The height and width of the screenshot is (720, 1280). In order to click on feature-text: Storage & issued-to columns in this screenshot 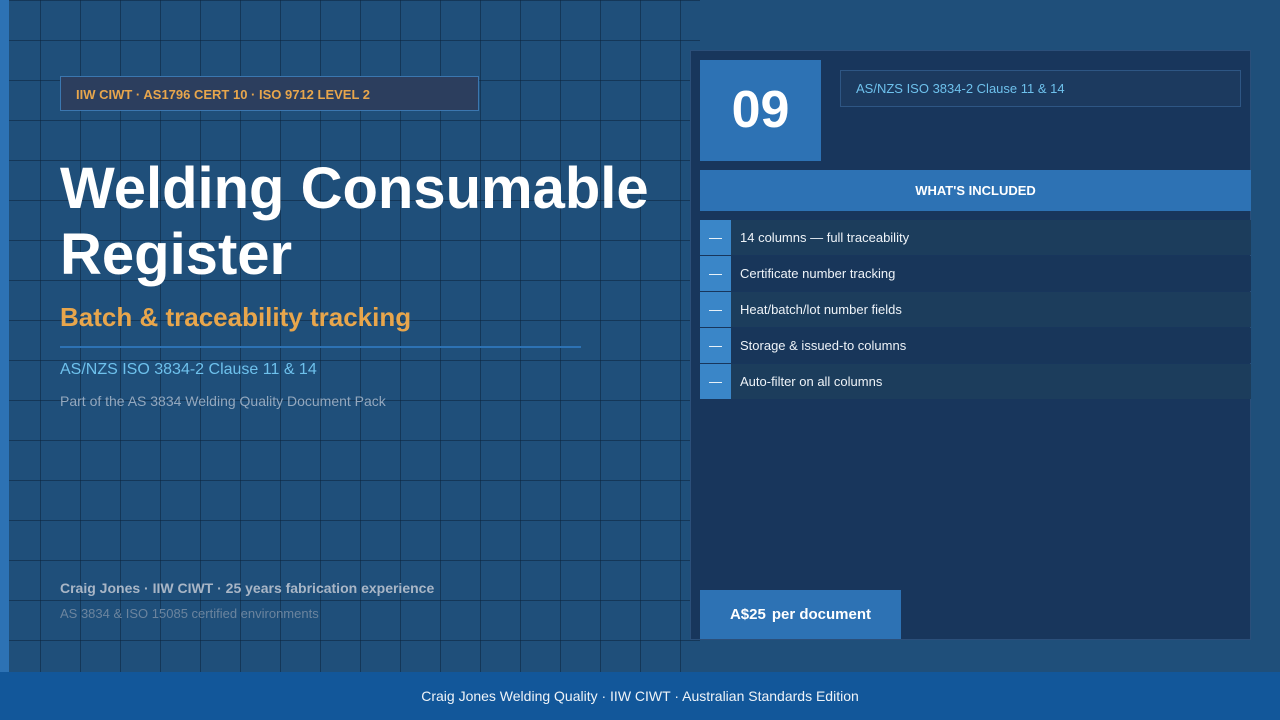, I will do `click(823, 345)`.